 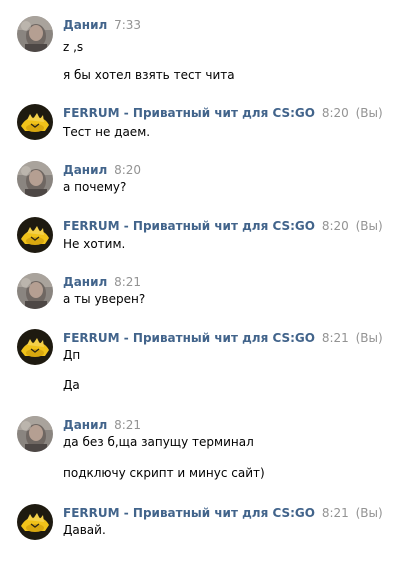 I want to click on message-group: Данил 8:21 а ты уверен?, so click(x=204, y=293).